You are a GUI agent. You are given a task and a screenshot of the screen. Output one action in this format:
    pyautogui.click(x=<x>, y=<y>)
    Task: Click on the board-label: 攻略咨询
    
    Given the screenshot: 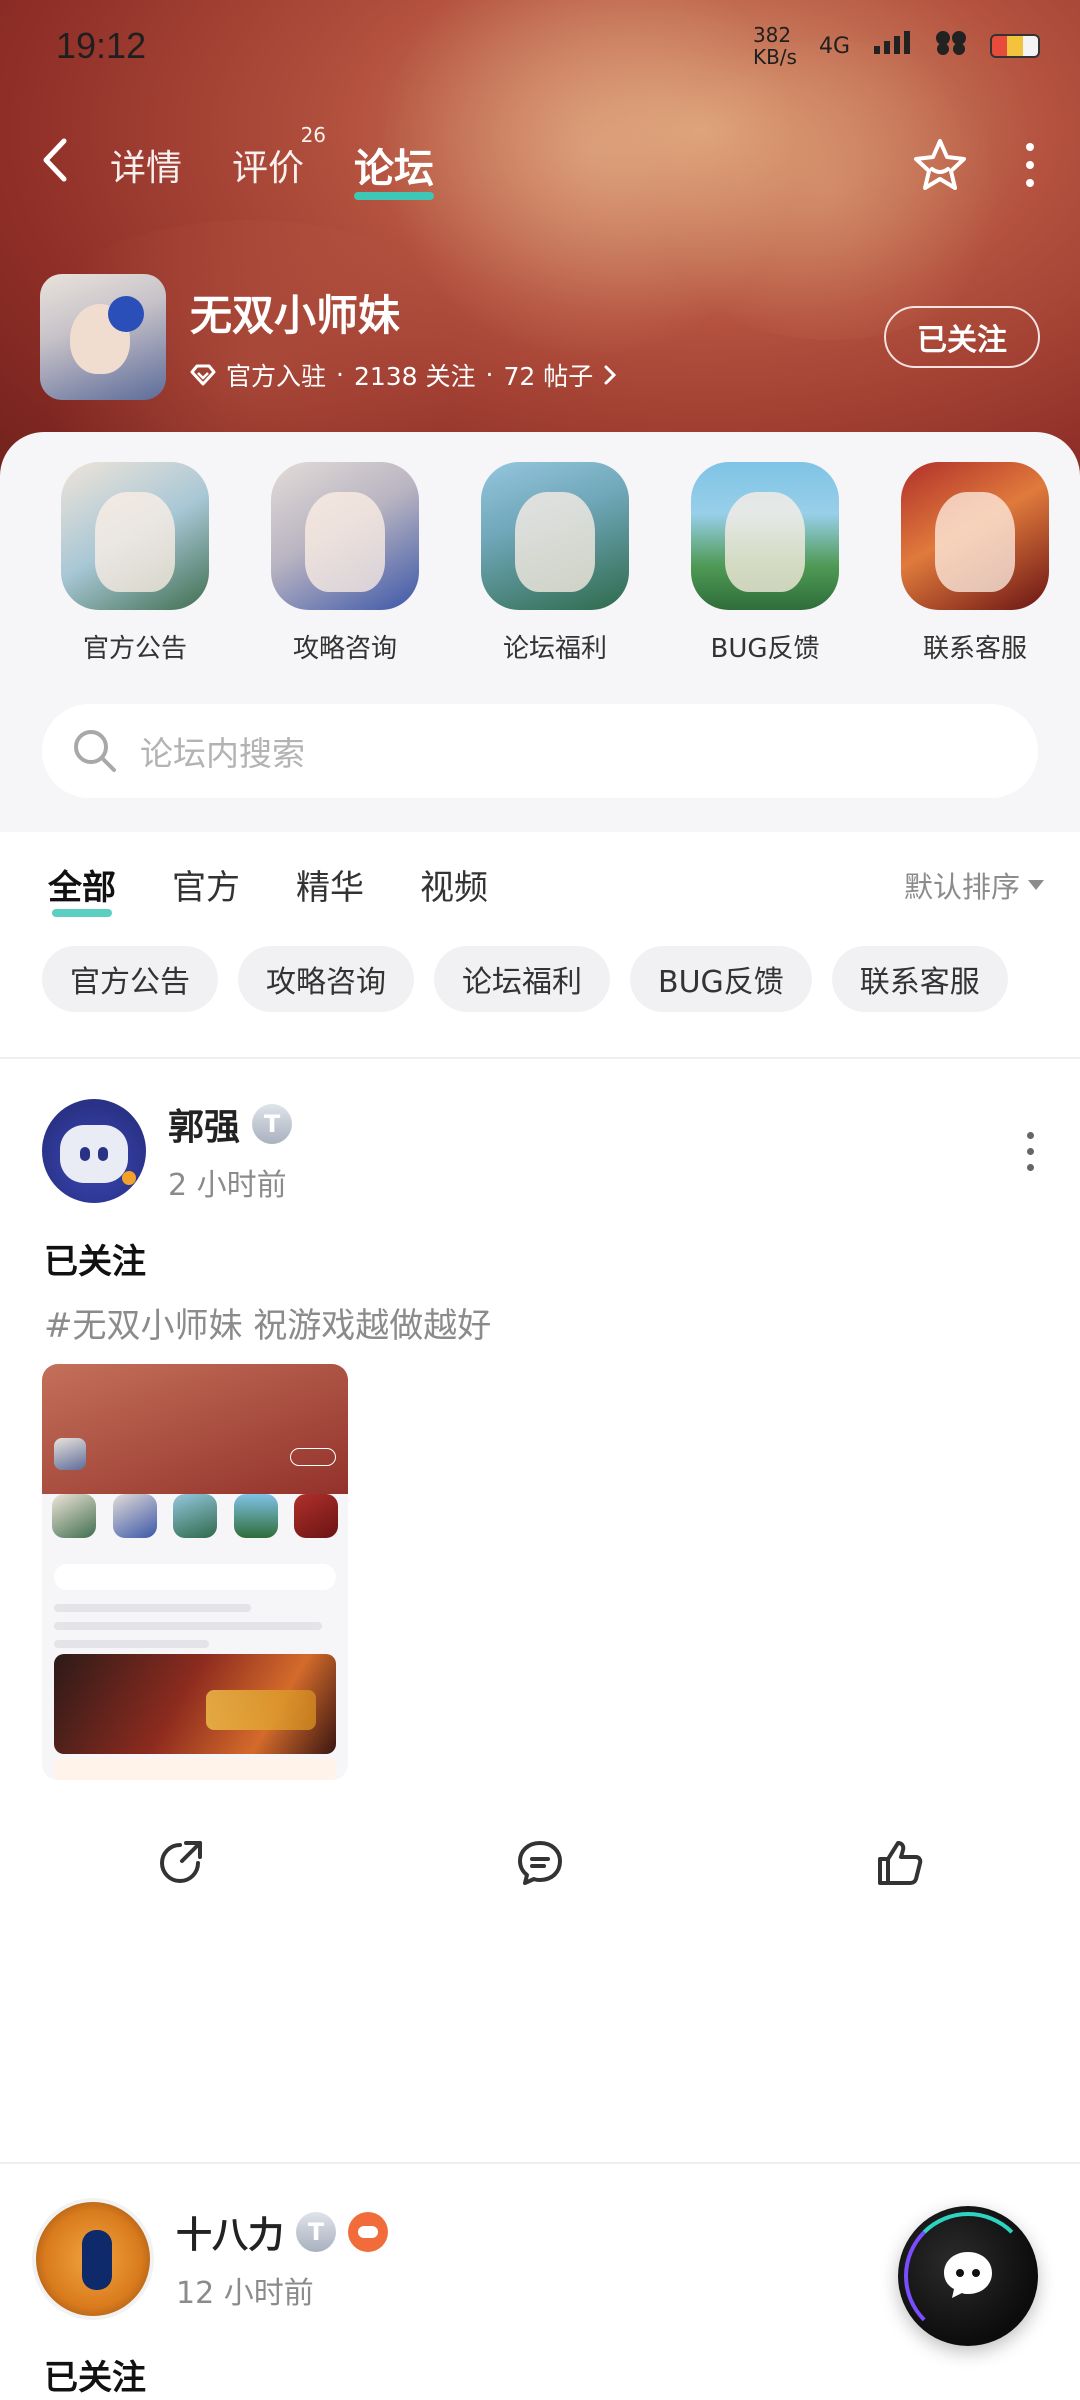 What is the action you would take?
    pyautogui.click(x=344, y=649)
    